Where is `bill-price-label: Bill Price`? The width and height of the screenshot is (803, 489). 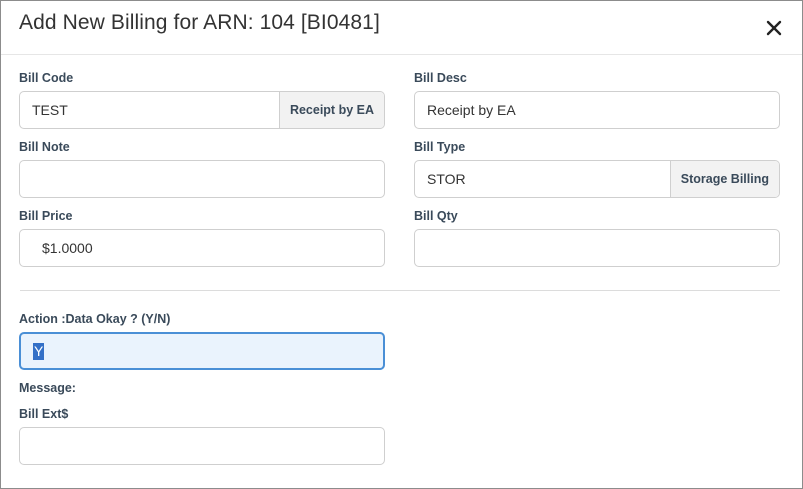 bill-price-label: Bill Price is located at coordinates (46, 216).